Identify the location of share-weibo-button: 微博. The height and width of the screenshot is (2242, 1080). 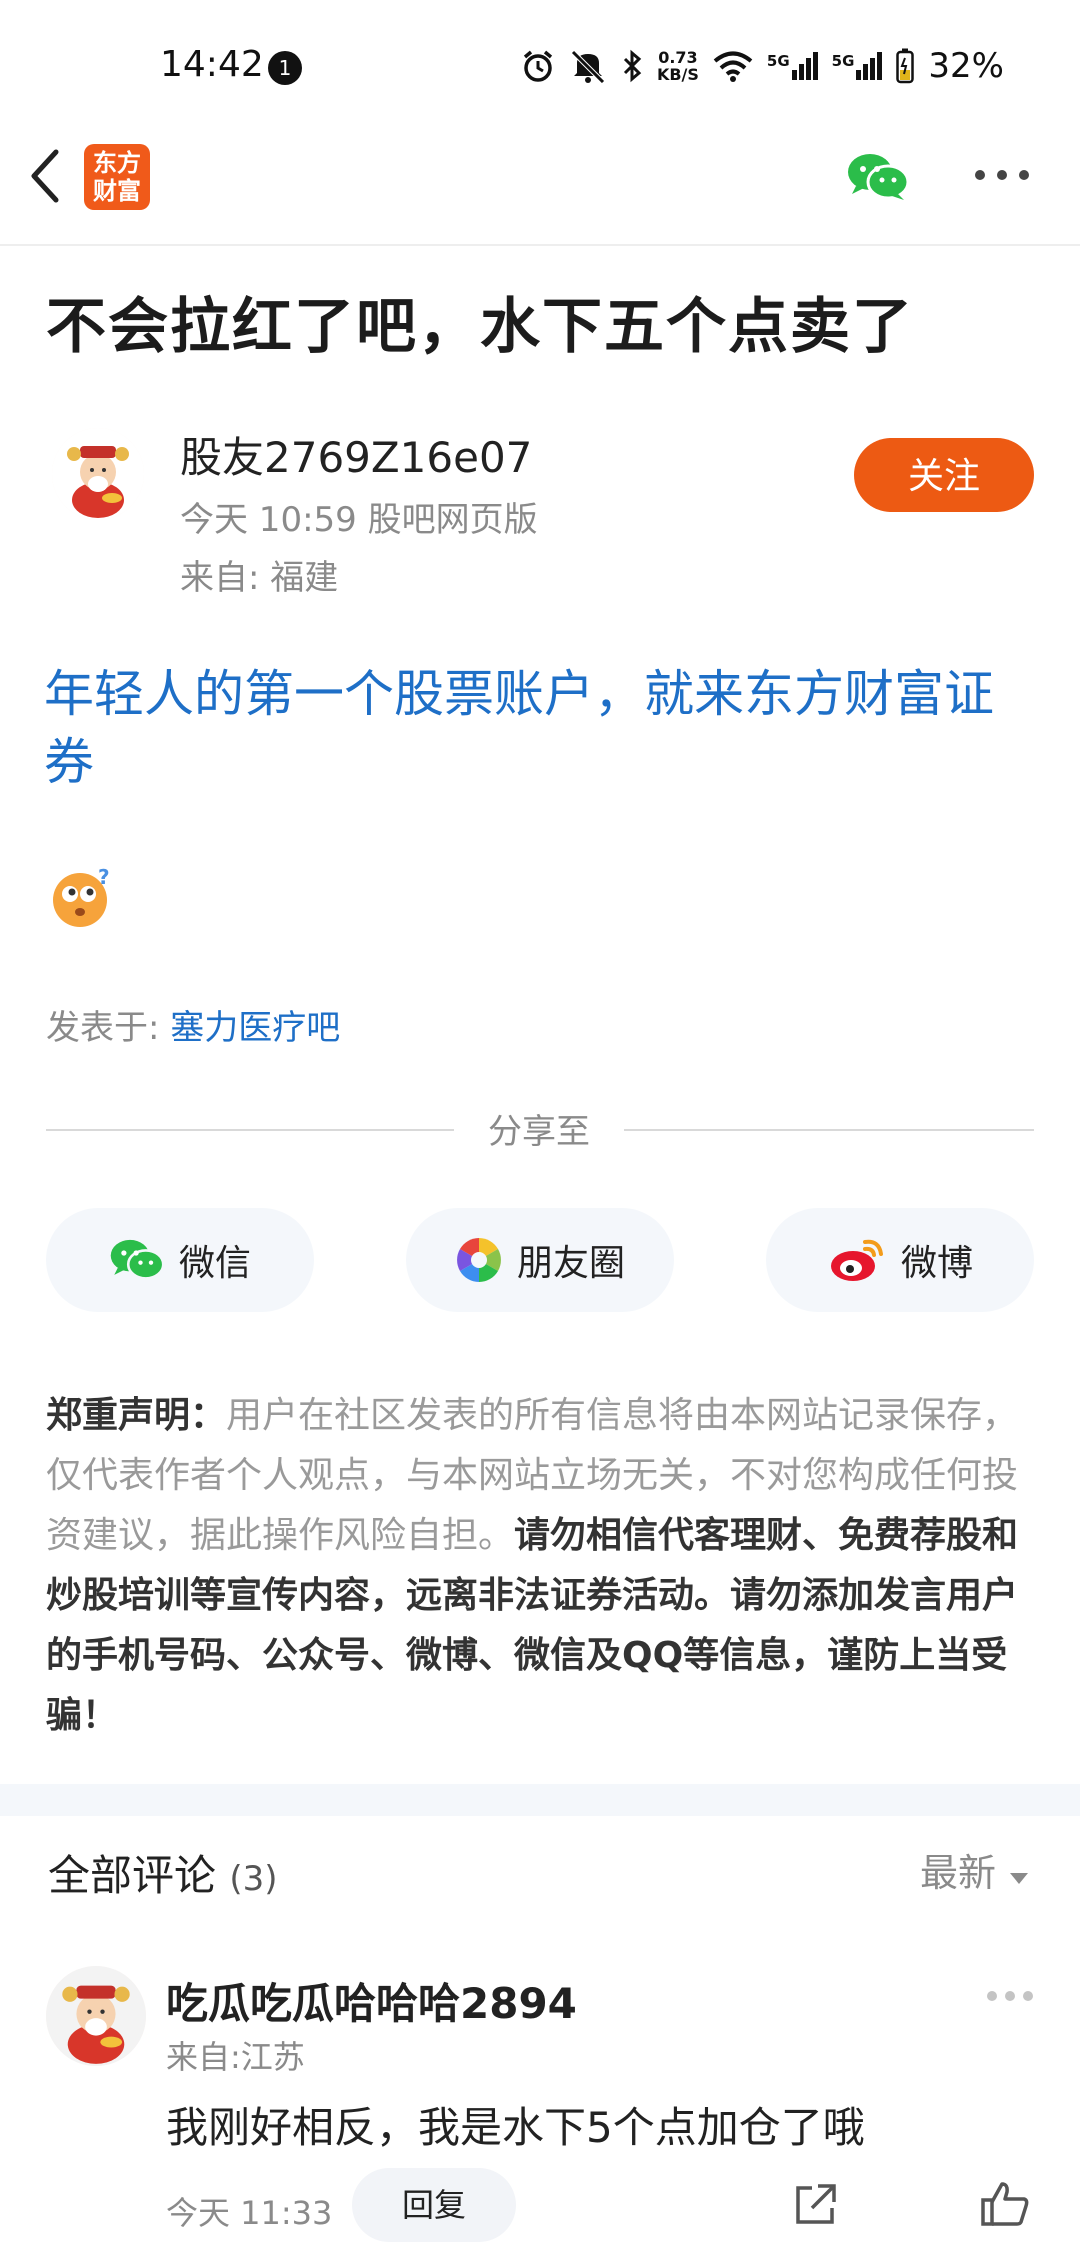
(900, 1260).